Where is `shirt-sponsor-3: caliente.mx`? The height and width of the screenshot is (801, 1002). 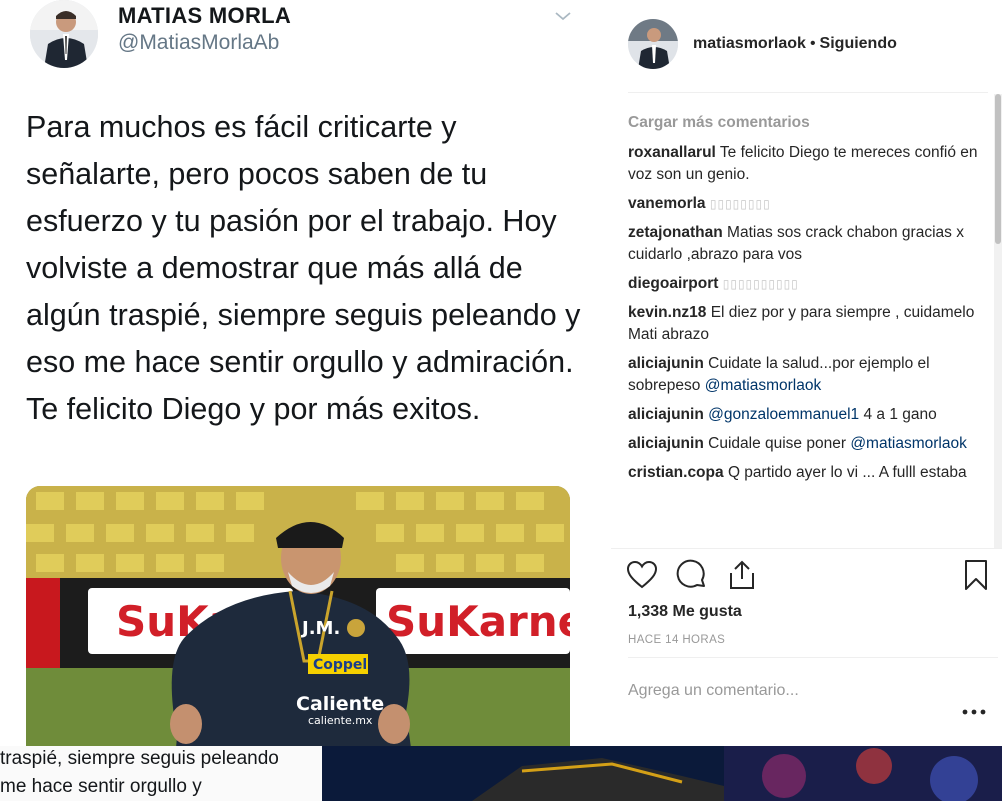 shirt-sponsor-3: caliente.mx is located at coordinates (340, 720).